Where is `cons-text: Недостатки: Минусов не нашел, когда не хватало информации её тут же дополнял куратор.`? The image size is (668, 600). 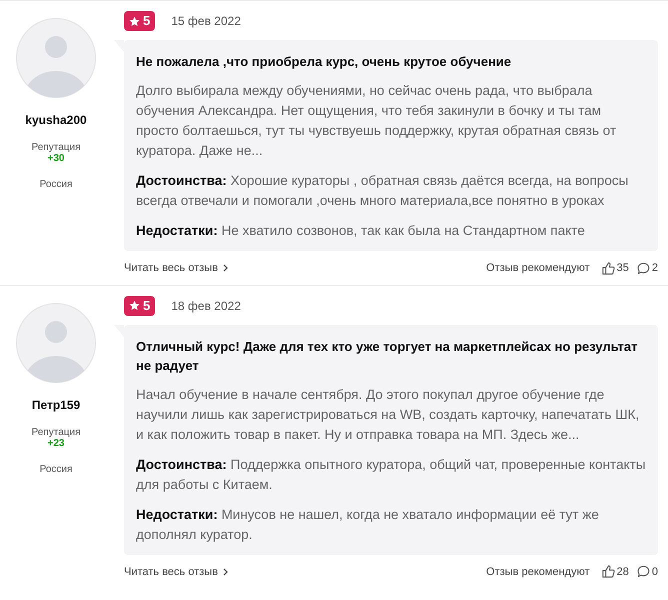 cons-text: Недостатки: Минусов не нашел, когда не хватало информации её тут же дополнял куратор. is located at coordinates (368, 525).